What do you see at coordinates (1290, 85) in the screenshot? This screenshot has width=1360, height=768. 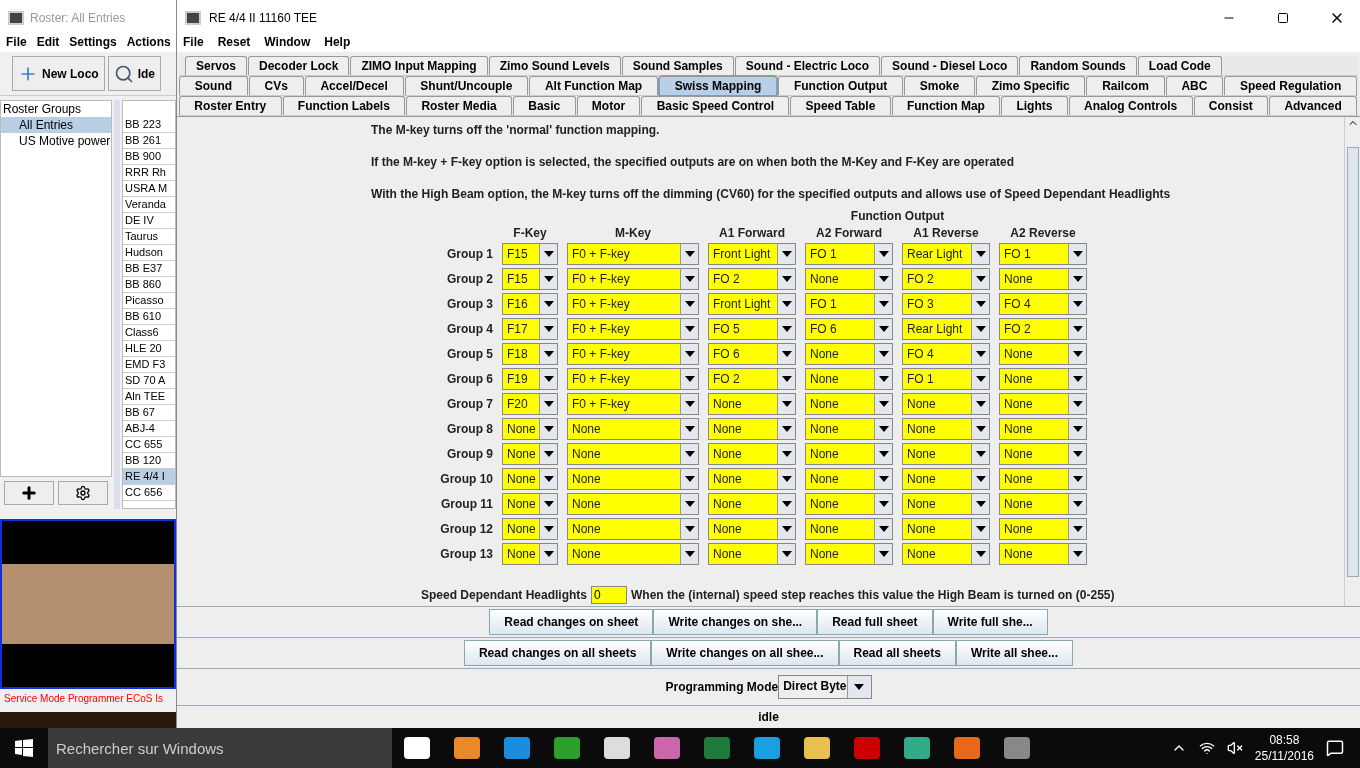 I see `tab: Speed Regulation` at bounding box center [1290, 85].